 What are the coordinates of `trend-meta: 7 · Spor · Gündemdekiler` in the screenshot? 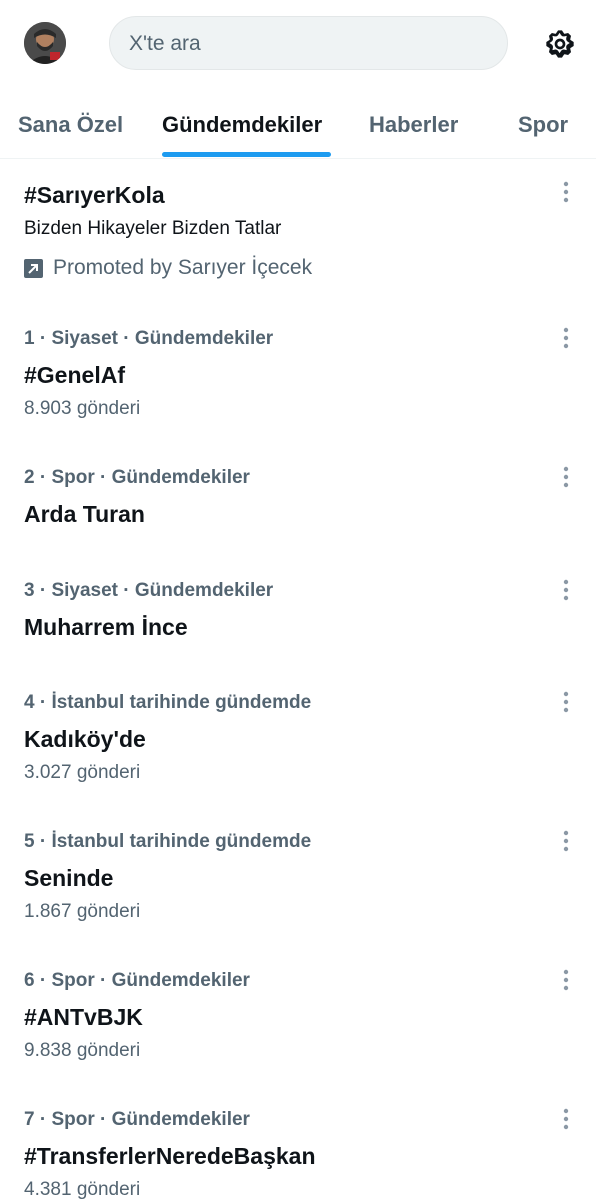 It's located at (137, 1119).